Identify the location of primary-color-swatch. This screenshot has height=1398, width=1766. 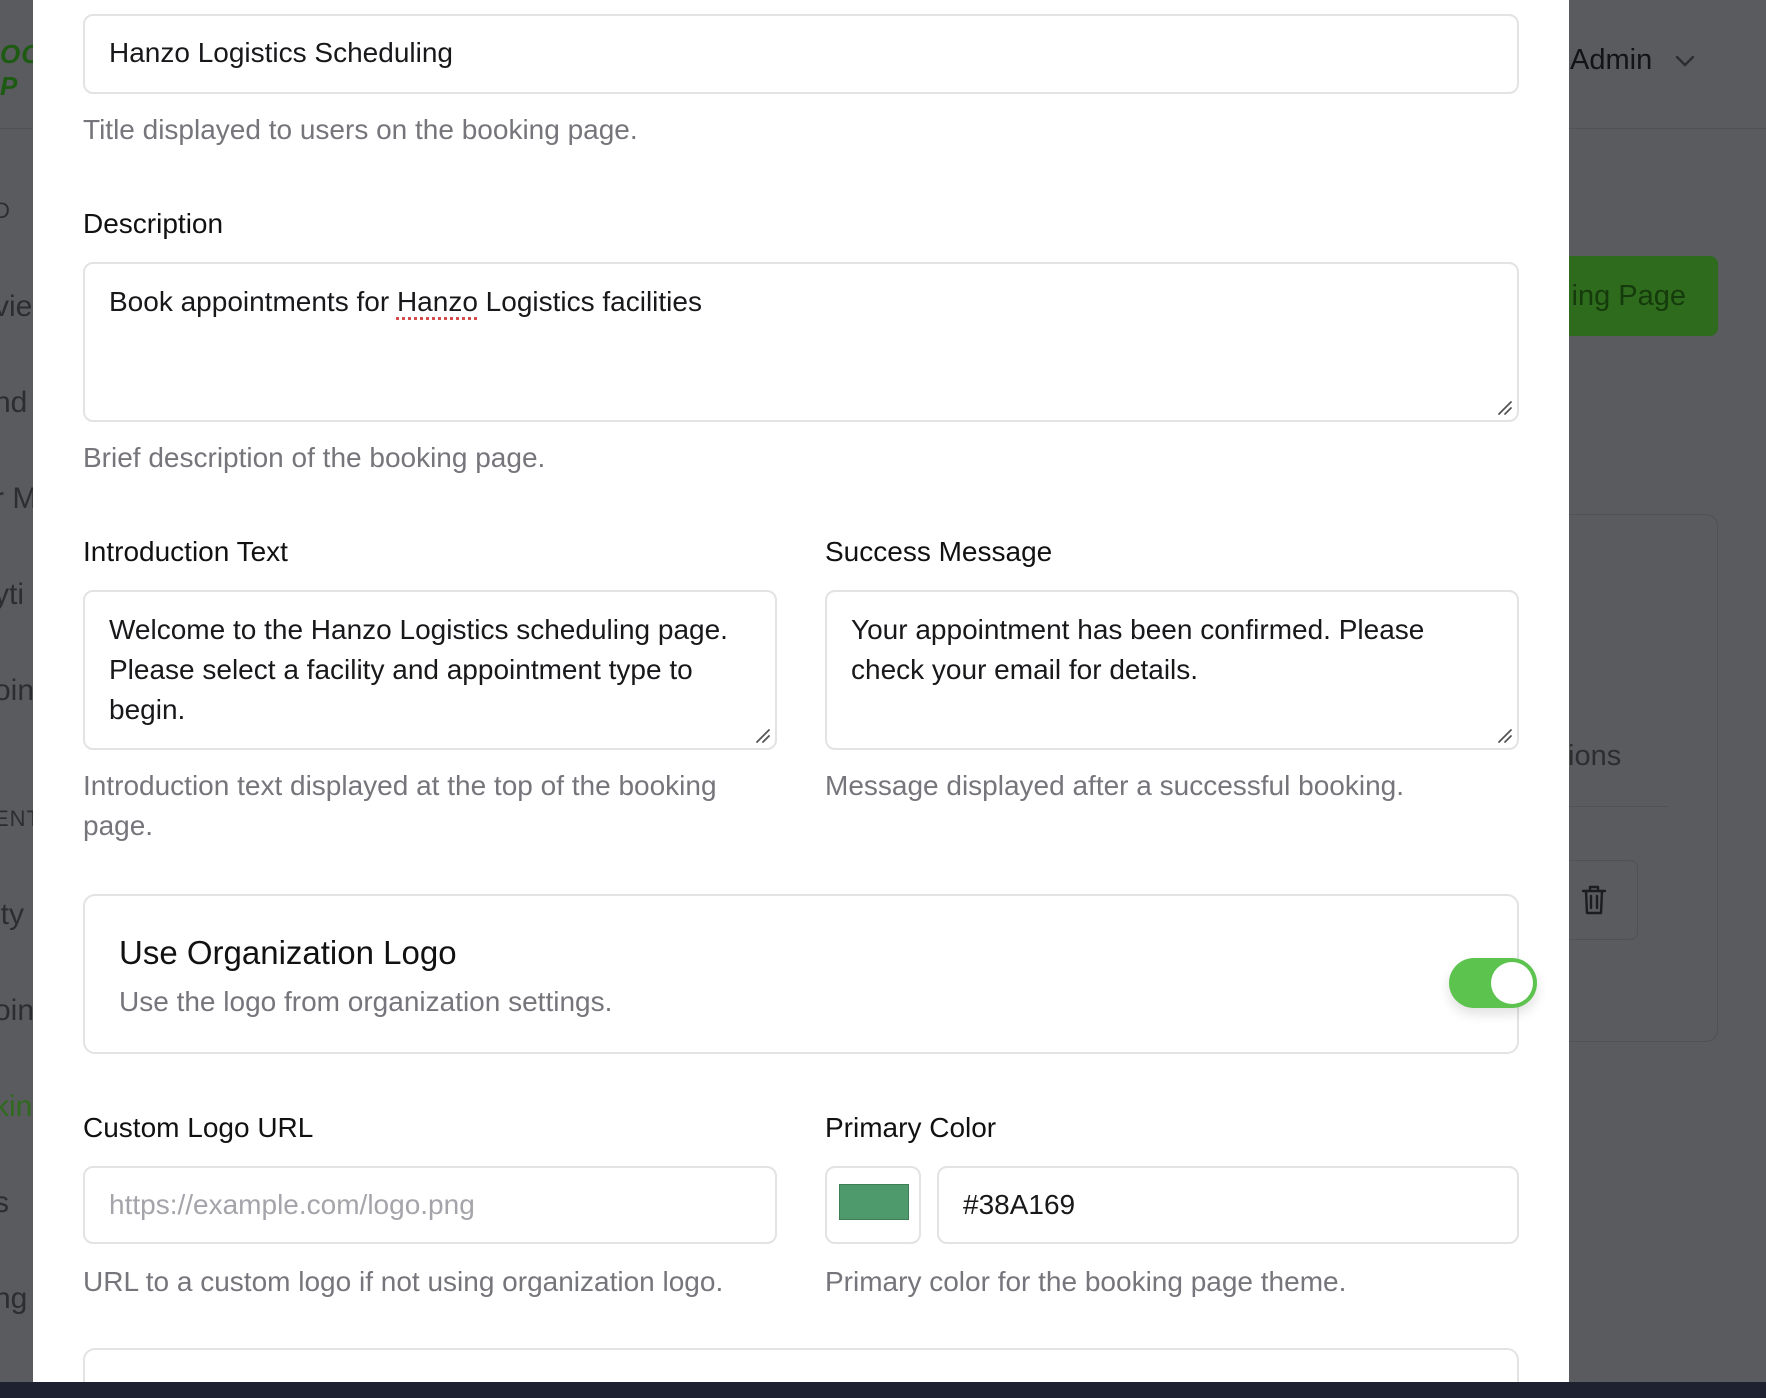
(874, 1202).